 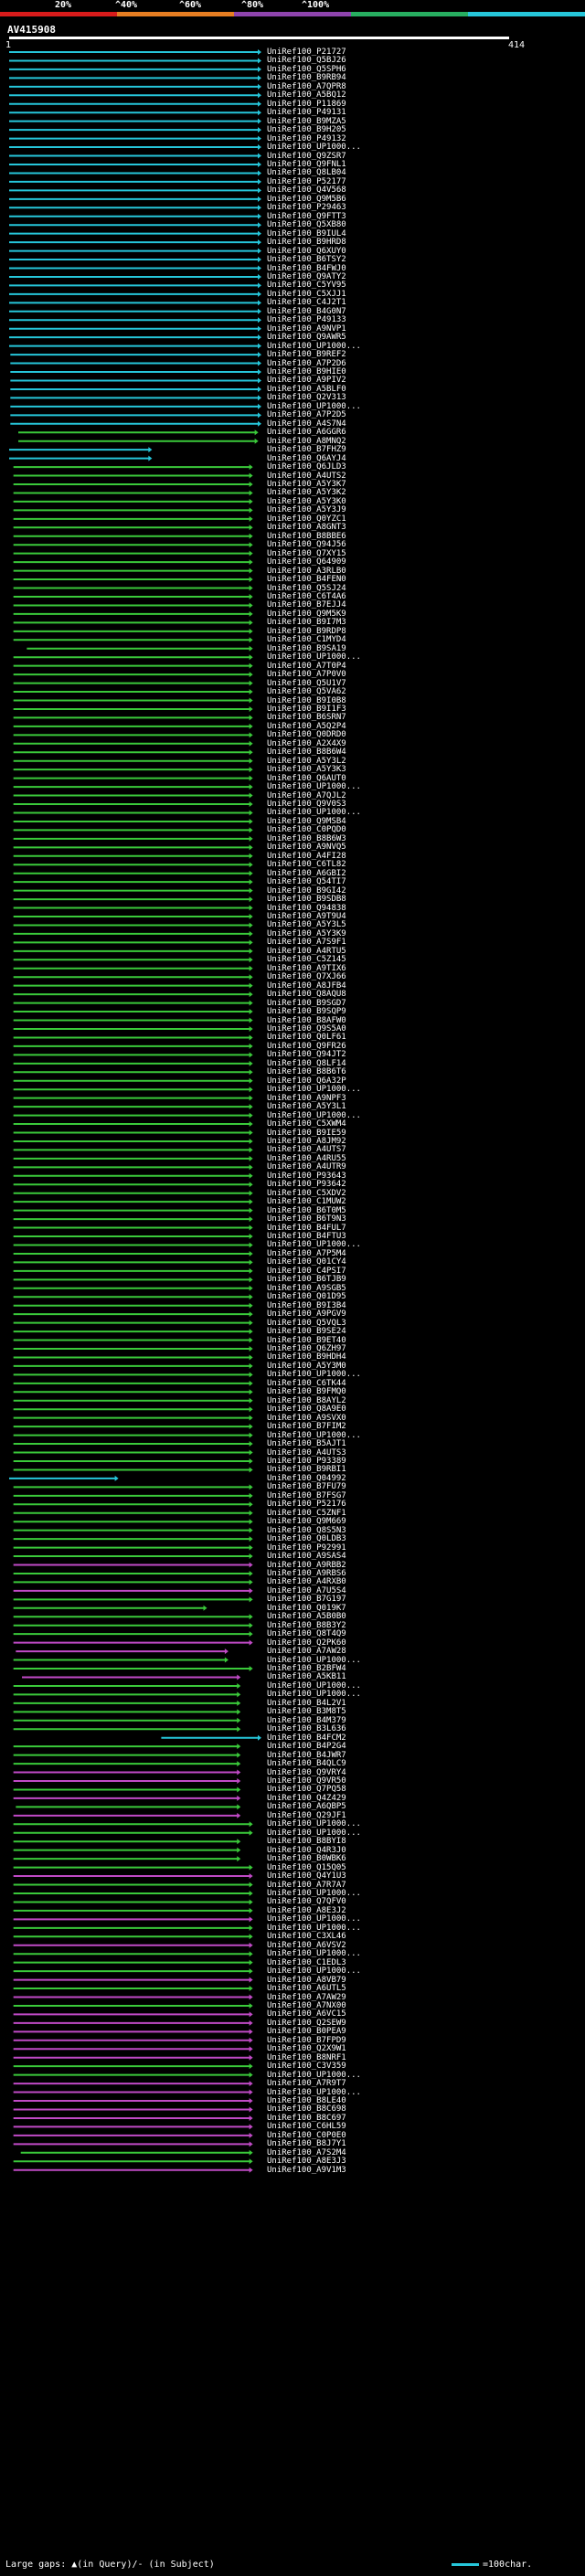 I want to click on legend-swatch, so click(x=466, y=2564).